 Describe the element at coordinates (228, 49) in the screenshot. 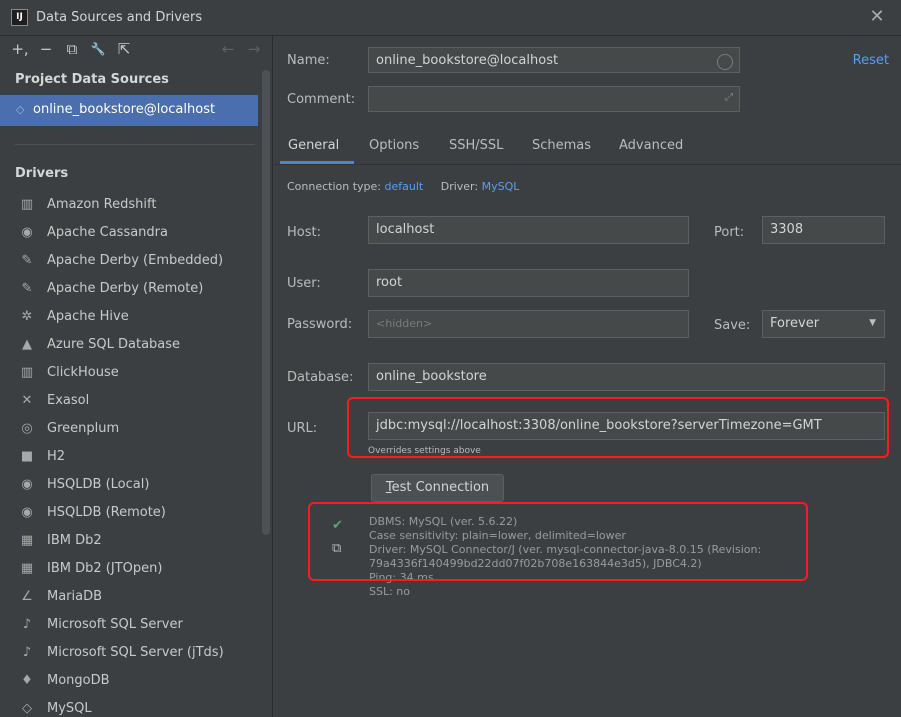

I see `back-arrow-icon: ←` at that location.